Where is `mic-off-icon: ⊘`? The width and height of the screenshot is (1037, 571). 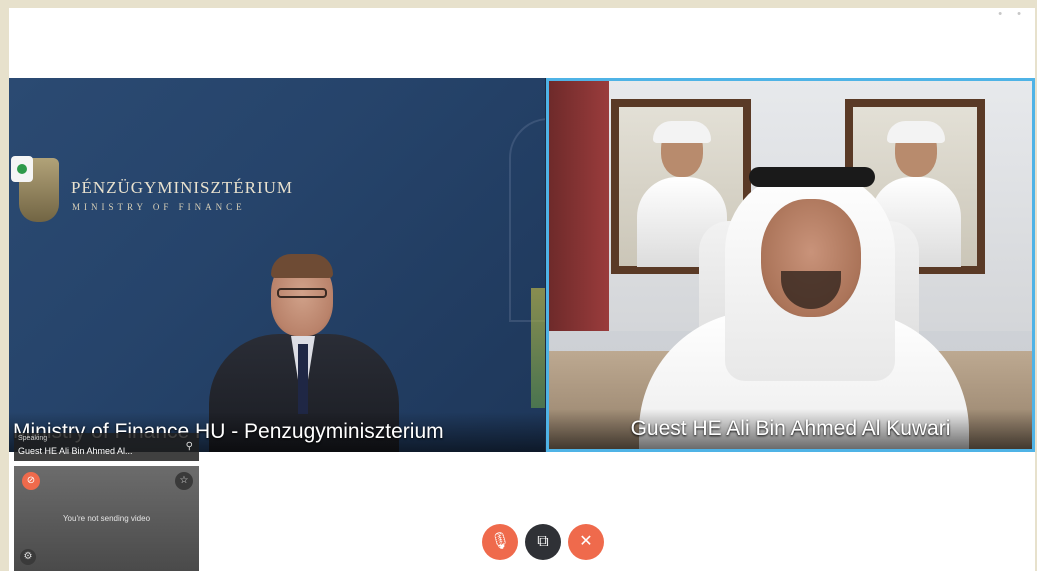 mic-off-icon: ⊘ is located at coordinates (31, 481).